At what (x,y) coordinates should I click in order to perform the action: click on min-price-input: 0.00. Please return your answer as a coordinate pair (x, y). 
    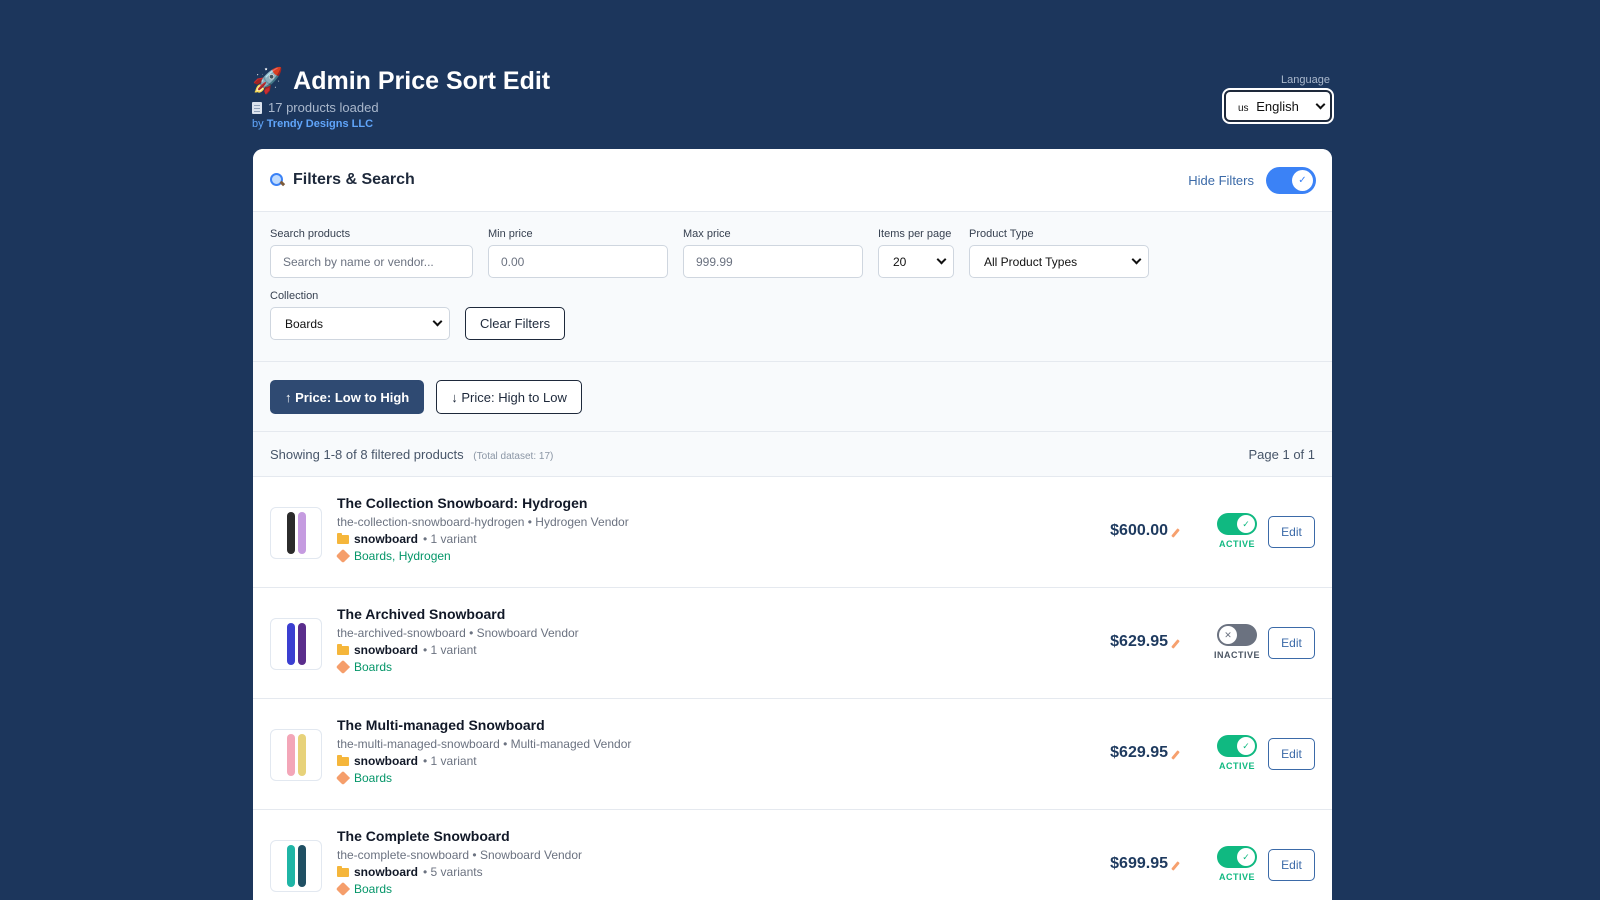
    Looking at the image, I should click on (578, 261).